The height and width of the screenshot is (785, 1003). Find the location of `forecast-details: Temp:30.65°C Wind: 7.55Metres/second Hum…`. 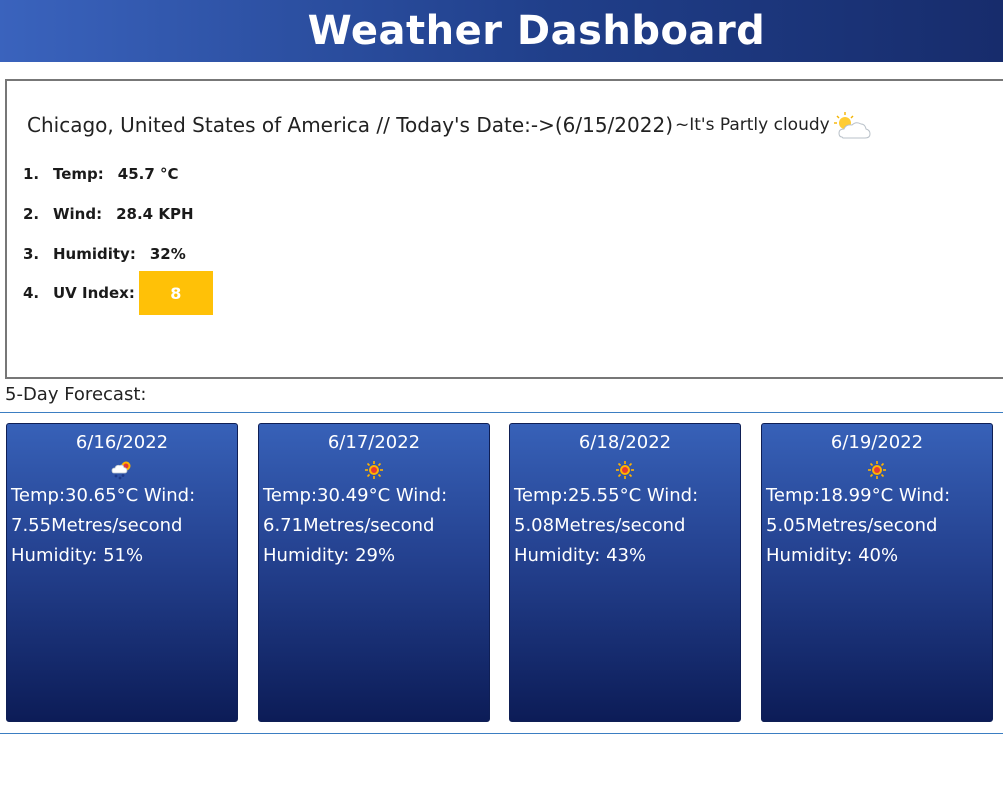

forecast-details: Temp:30.65°C Wind: 7.55Metres/second Hum… is located at coordinates (122, 526).